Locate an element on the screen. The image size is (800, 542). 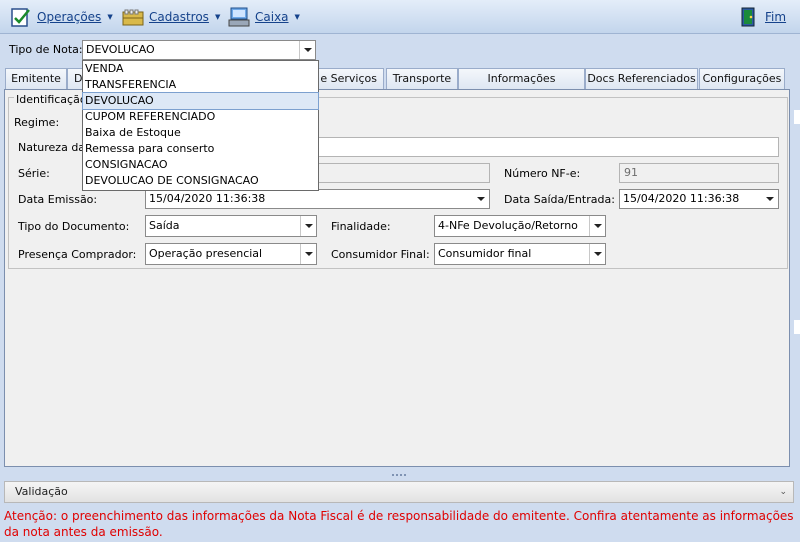
menu-operacoes: Operações ▼ is located at coordinates (61, 17).